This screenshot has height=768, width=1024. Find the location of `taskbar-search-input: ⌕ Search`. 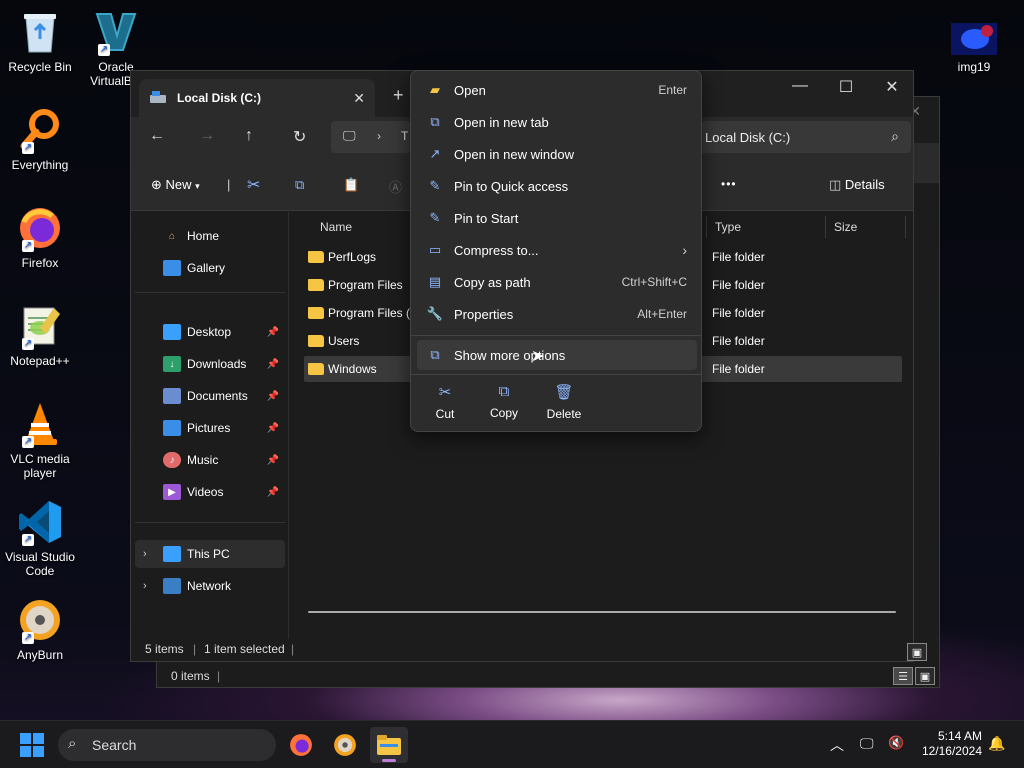

taskbar-search-input: ⌕ Search is located at coordinates (167, 745).